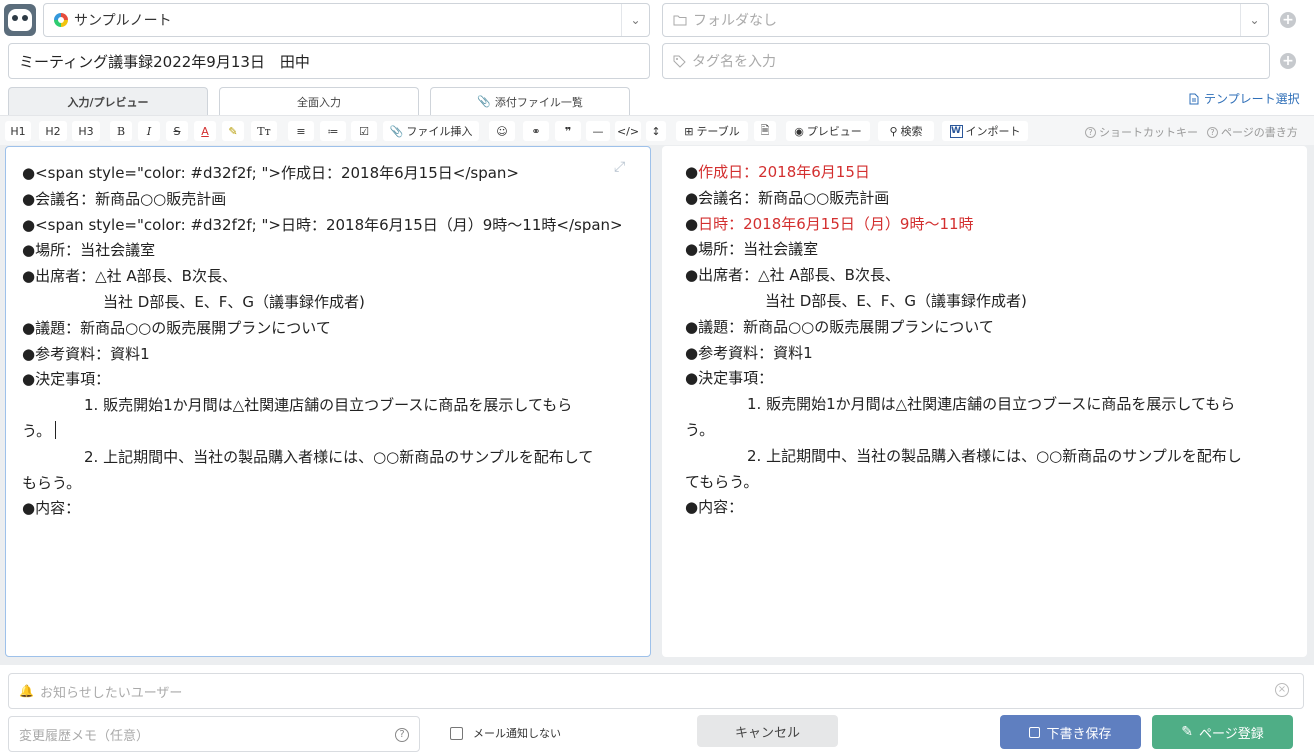 This screenshot has width=1314, height=756. I want to click on app-logo-icon, so click(20, 20).